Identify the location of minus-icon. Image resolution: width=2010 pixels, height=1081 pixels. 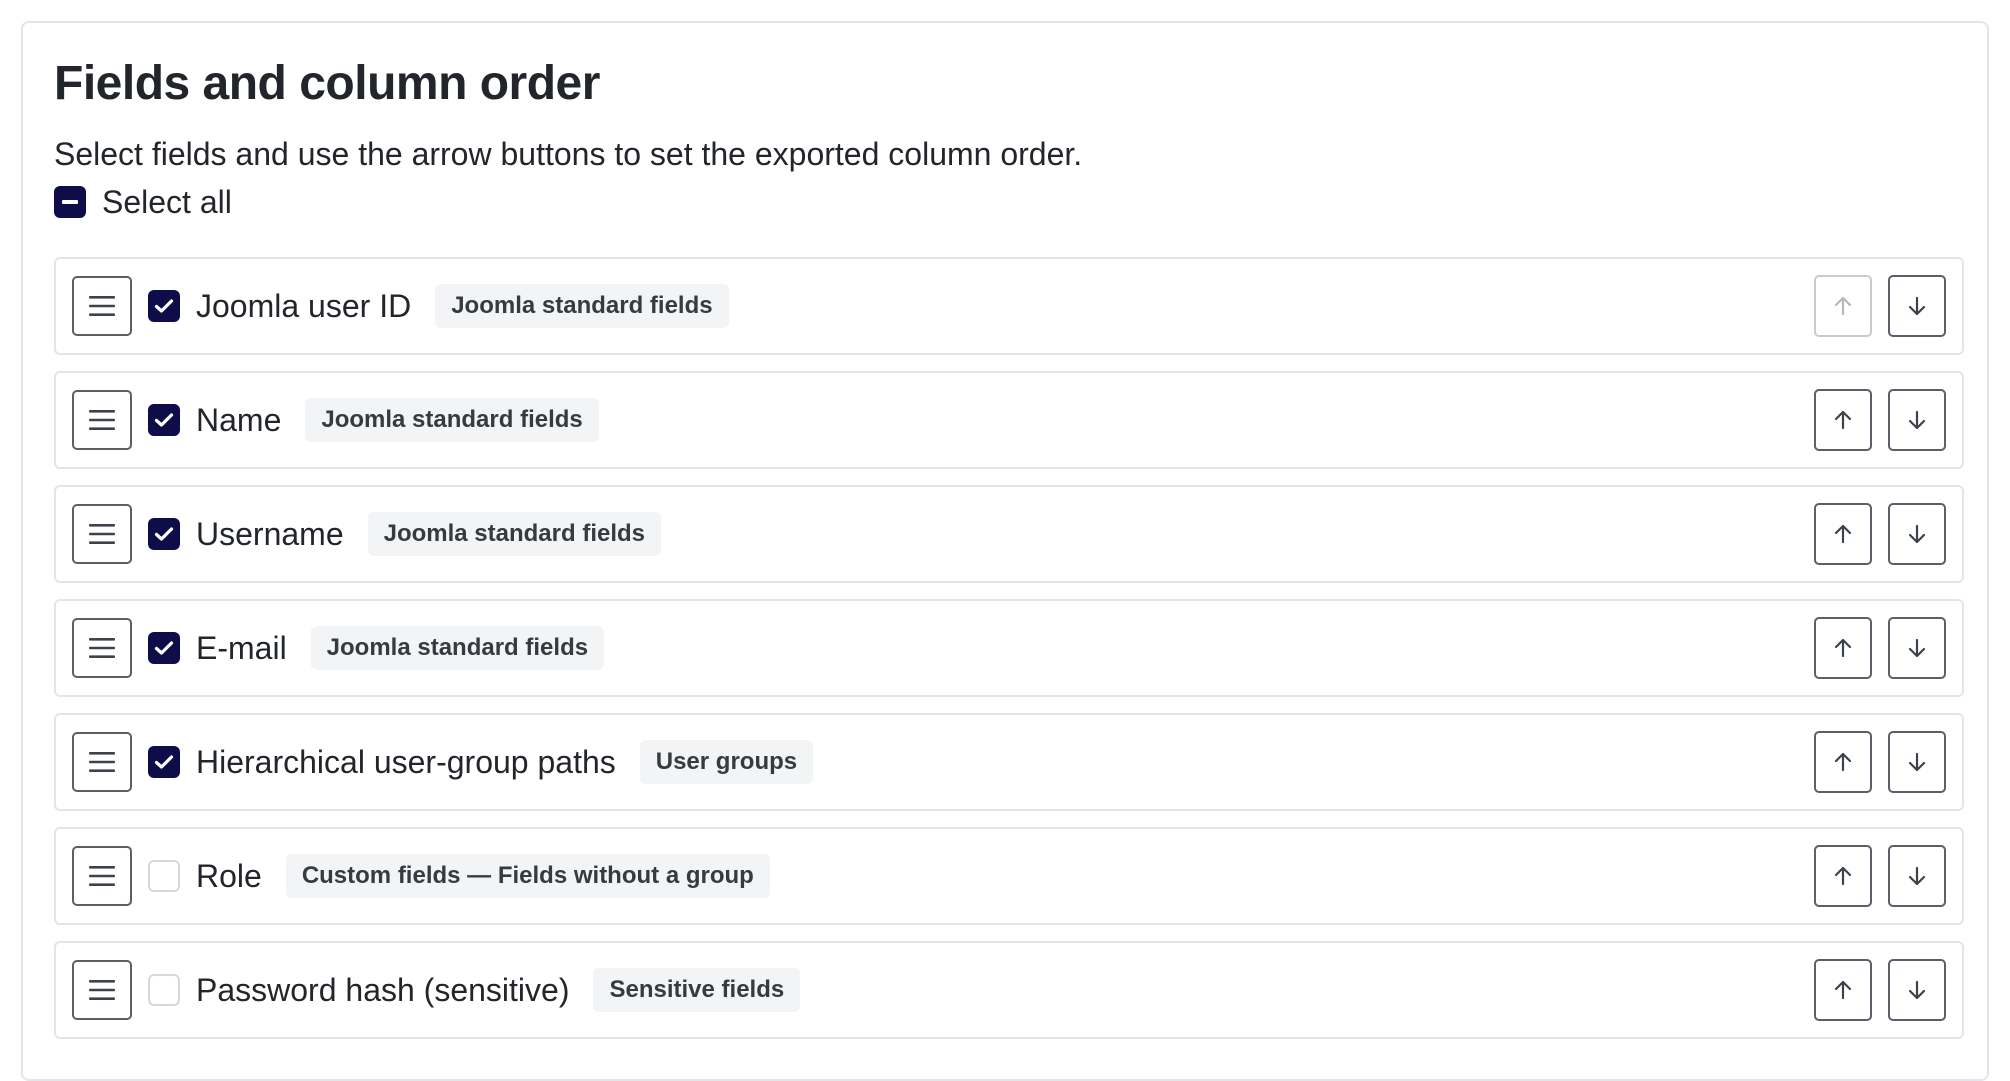
(70, 202).